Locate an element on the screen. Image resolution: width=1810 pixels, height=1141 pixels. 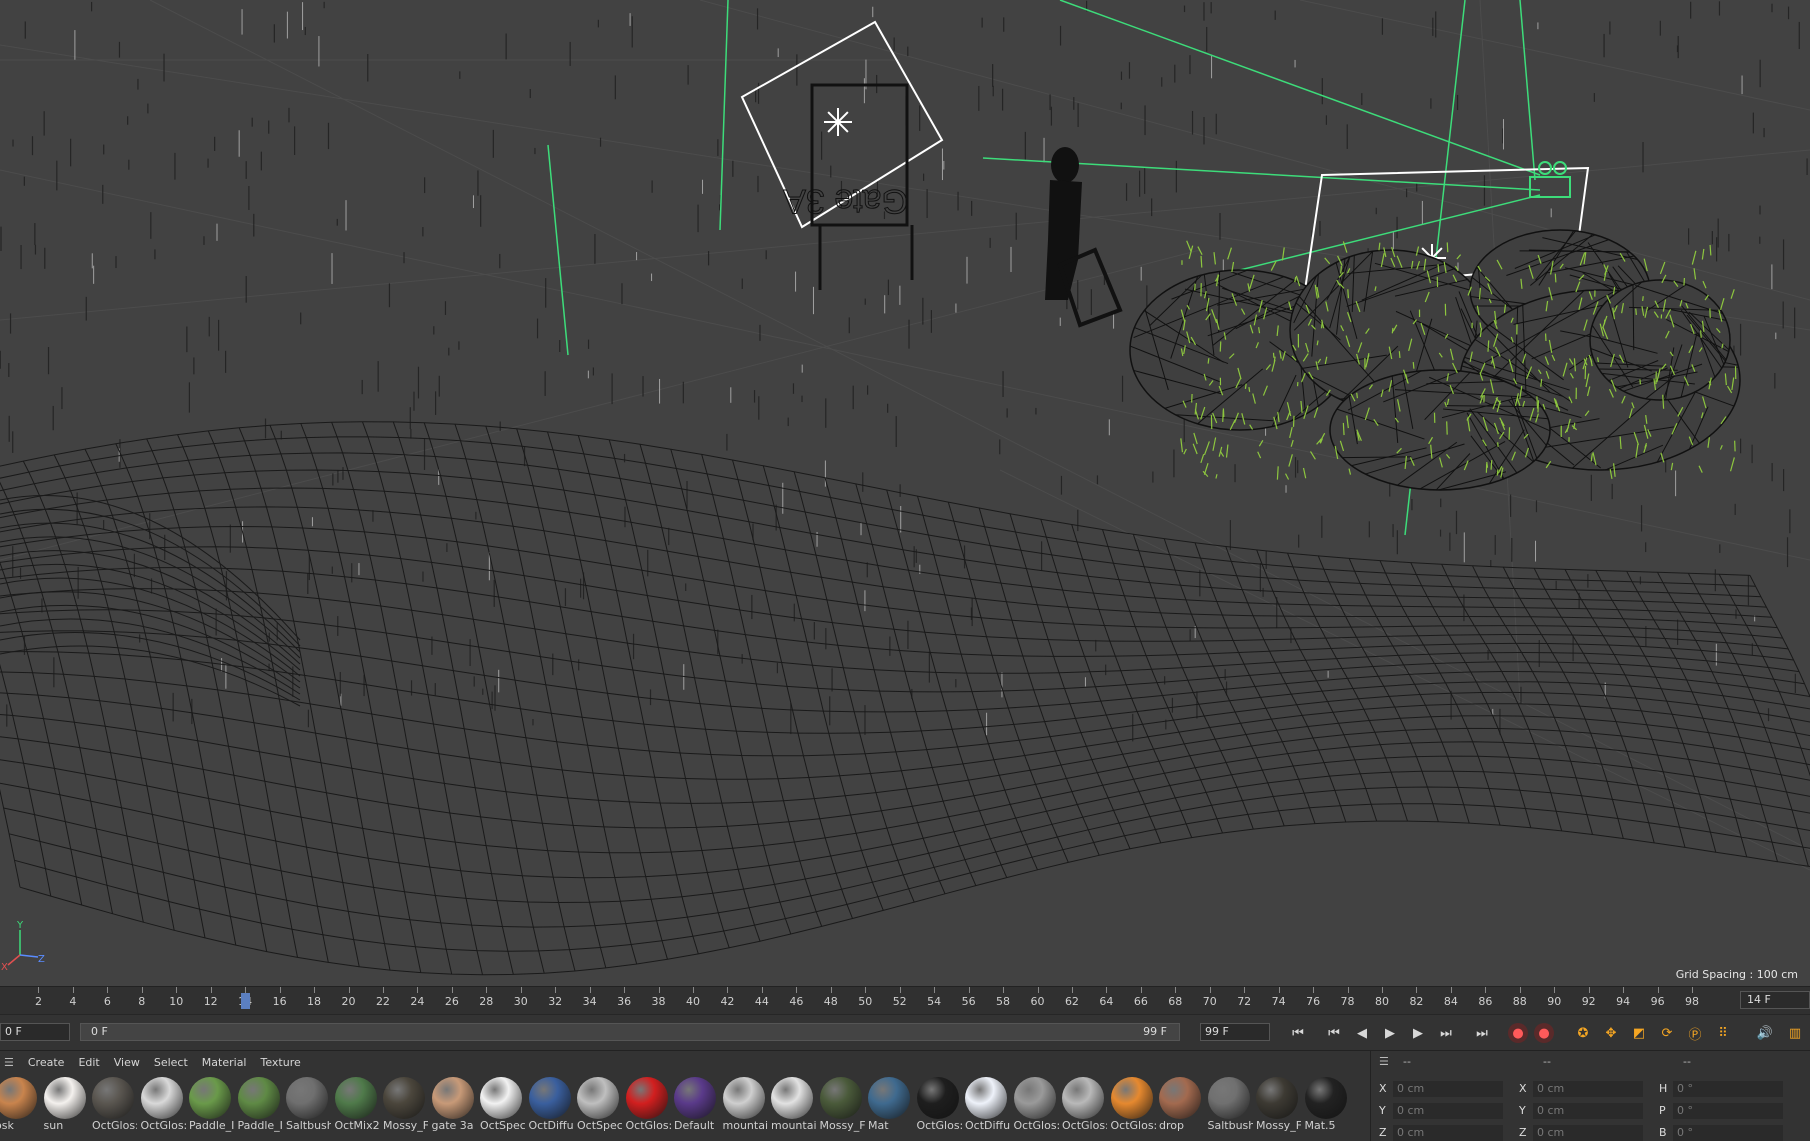
point-level-icon: ⠿ is located at coordinates (1723, 1033).